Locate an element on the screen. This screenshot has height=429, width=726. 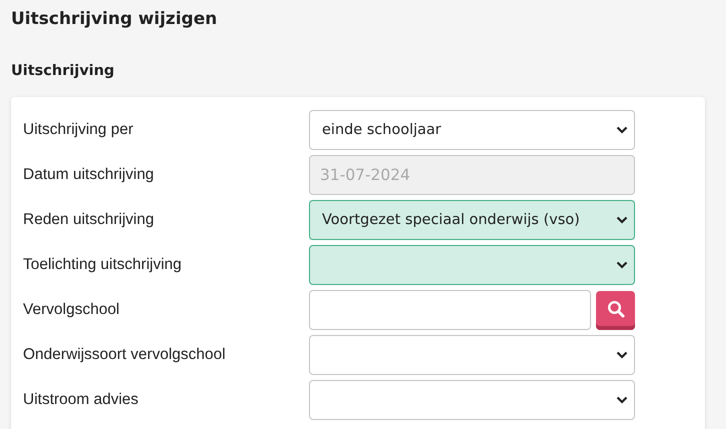
field-label: Datum uitschrijving is located at coordinates (89, 175).